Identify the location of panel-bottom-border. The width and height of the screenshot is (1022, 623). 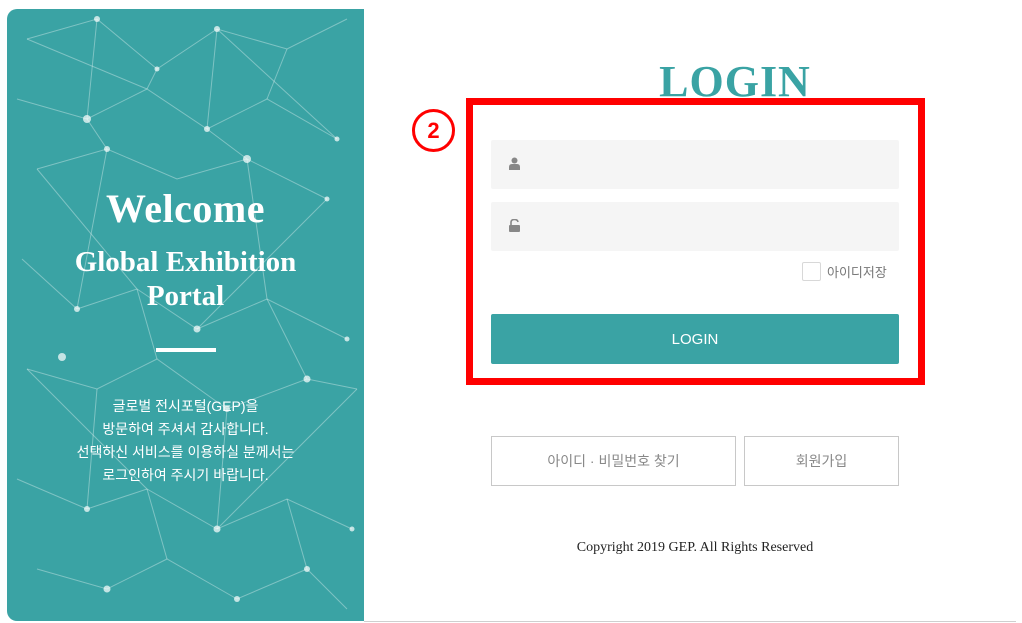
(690, 621).